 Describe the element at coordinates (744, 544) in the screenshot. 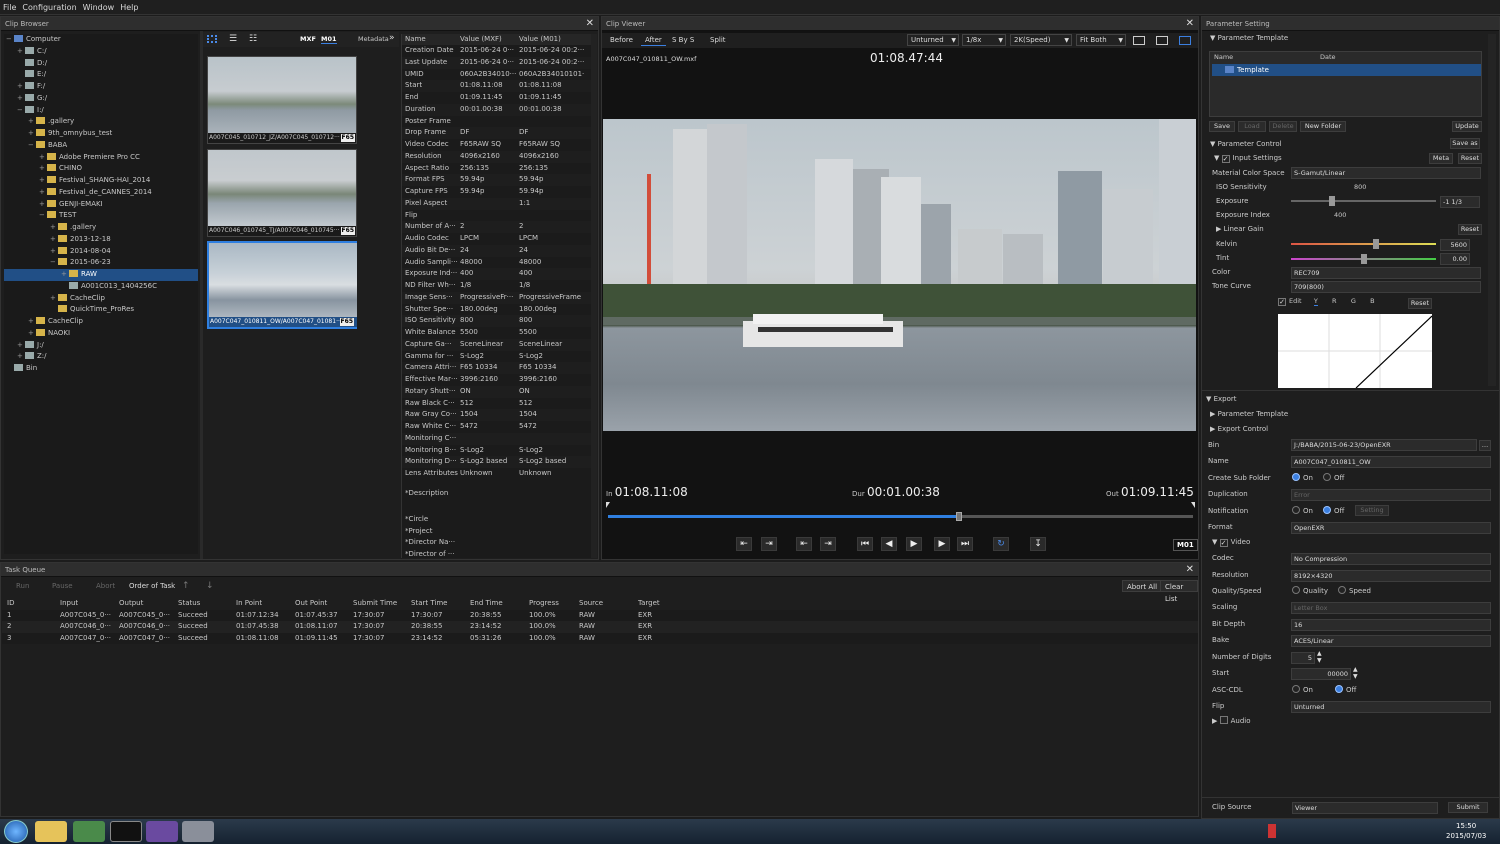

I see `set-in-icon: ⇤` at that location.